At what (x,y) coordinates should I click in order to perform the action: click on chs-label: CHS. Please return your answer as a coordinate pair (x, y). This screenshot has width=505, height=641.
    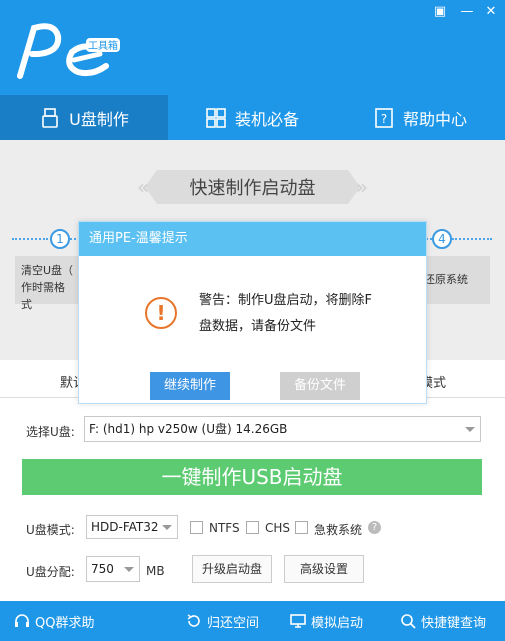
    Looking at the image, I should click on (278, 528).